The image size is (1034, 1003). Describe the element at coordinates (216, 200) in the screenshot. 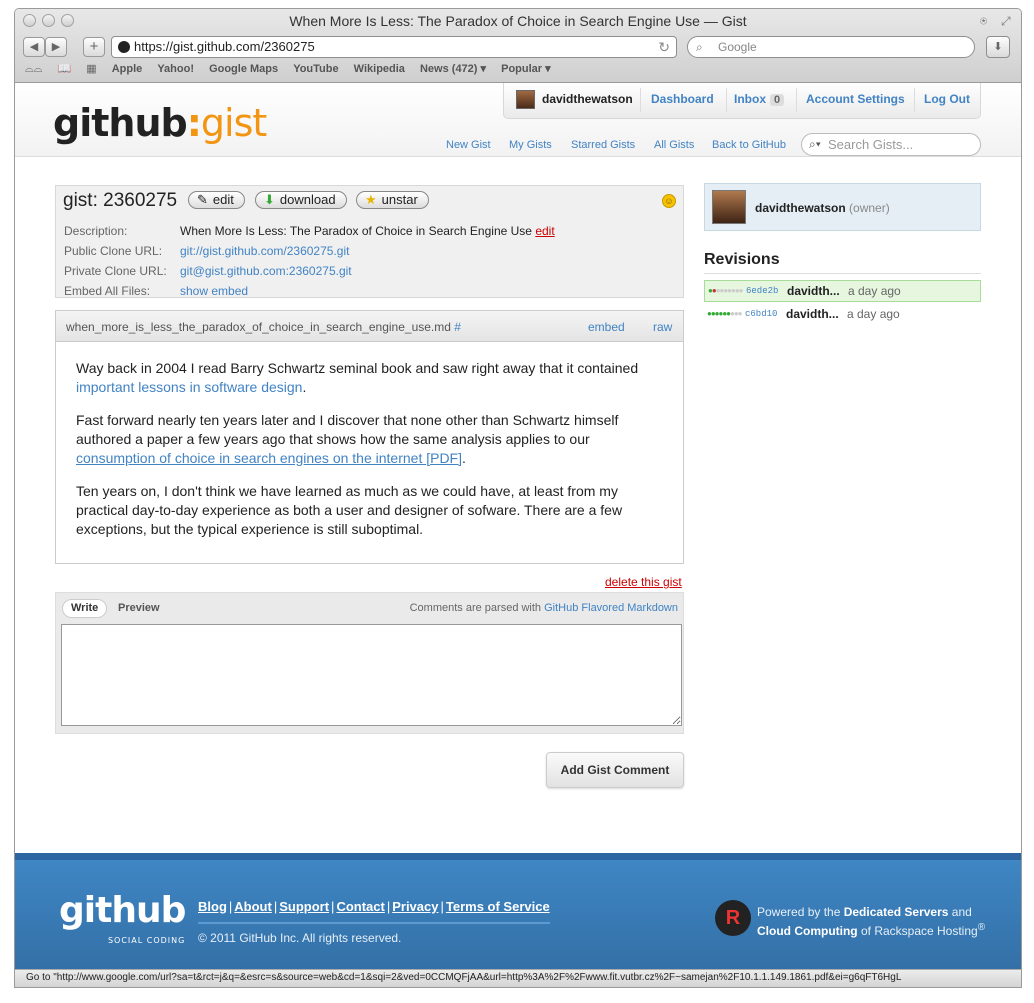

I see `edit-button: ✎ edit` at that location.